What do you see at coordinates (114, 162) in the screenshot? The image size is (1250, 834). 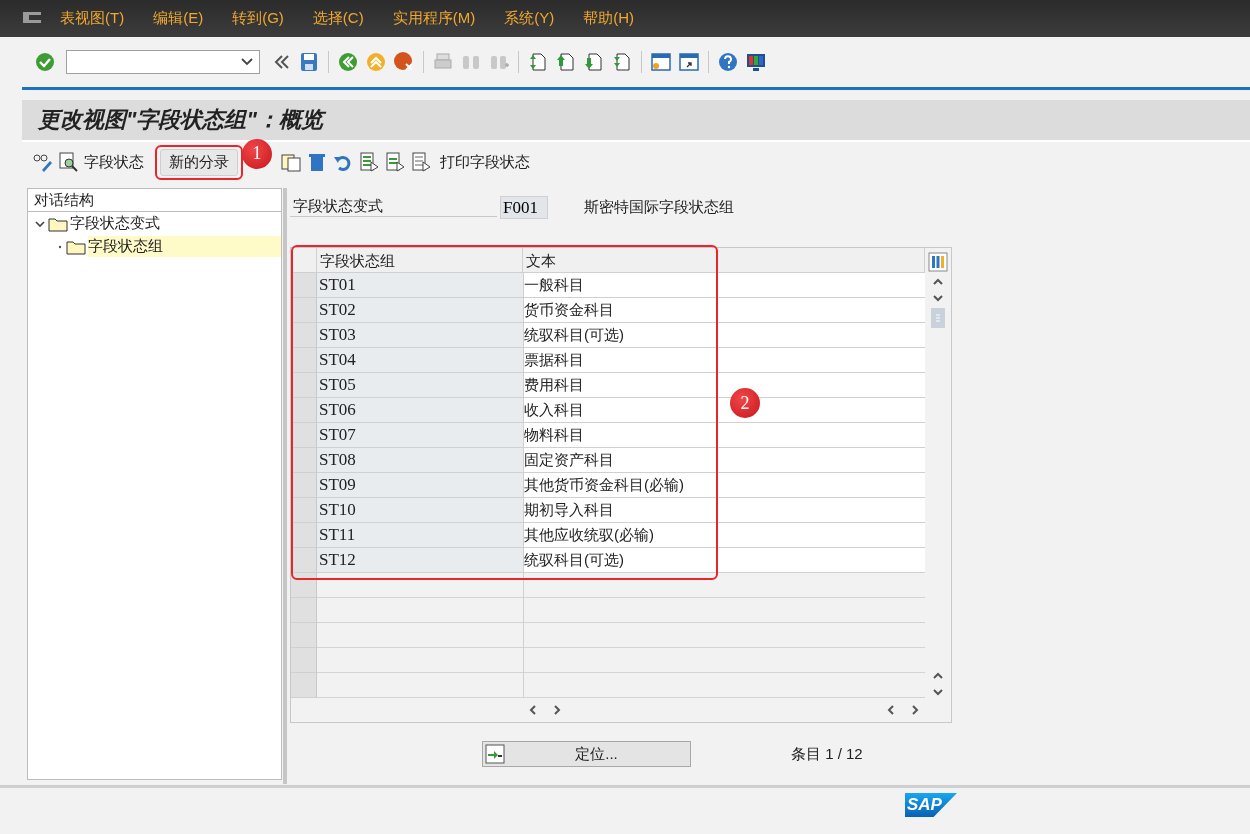 I see `field-status-label: 字段状态` at bounding box center [114, 162].